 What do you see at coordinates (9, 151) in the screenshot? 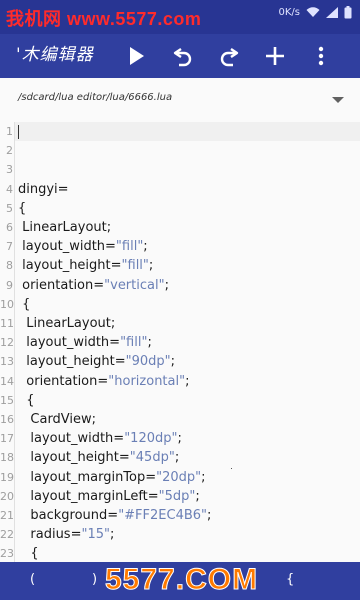
I see `line-number: 2` at bounding box center [9, 151].